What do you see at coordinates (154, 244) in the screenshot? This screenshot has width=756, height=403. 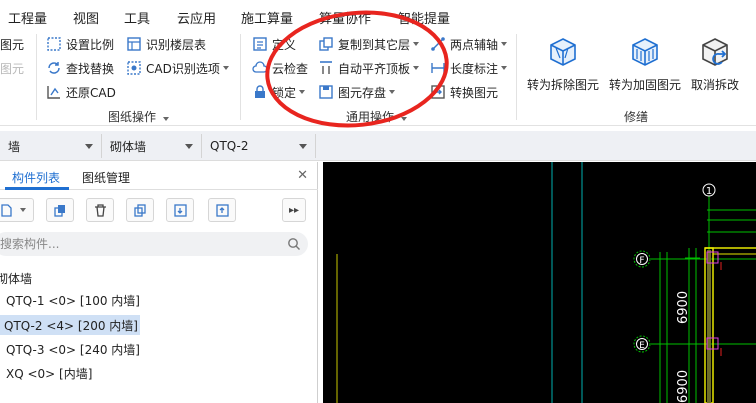 I see `component-search-input` at bounding box center [154, 244].